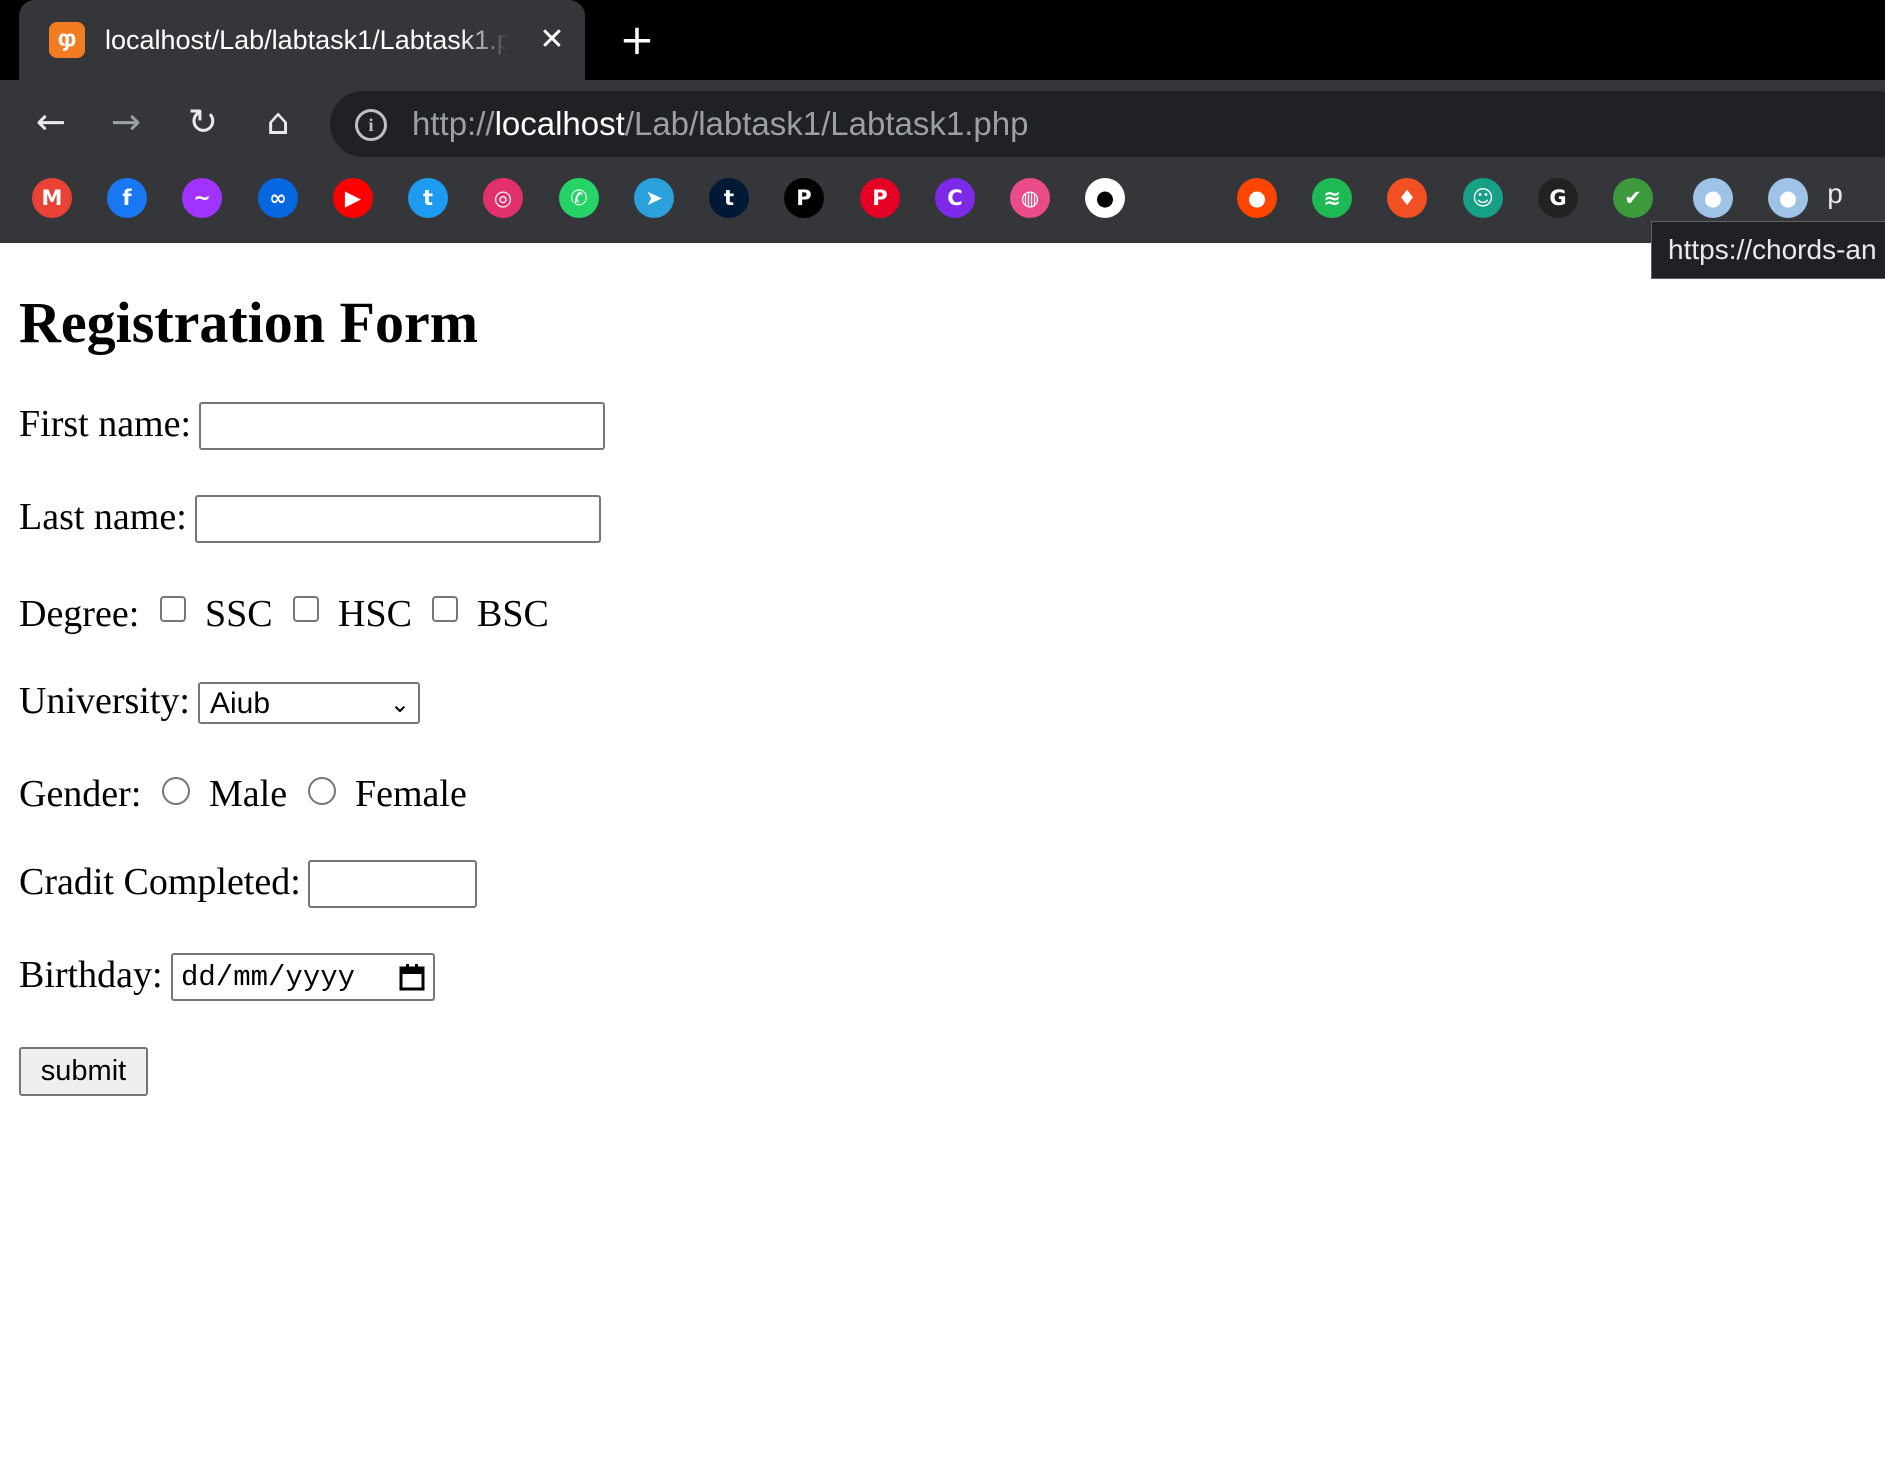 Image resolution: width=1885 pixels, height=1483 pixels. I want to click on link-tooltip: https://chords-an, so click(1768, 250).